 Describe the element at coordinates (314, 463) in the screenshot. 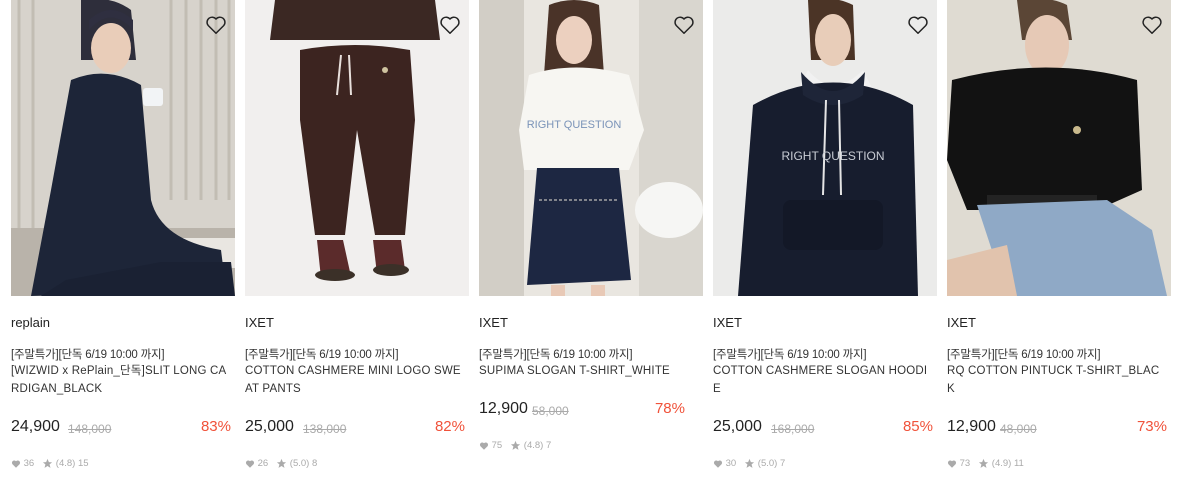

I see `review-count: 8` at that location.